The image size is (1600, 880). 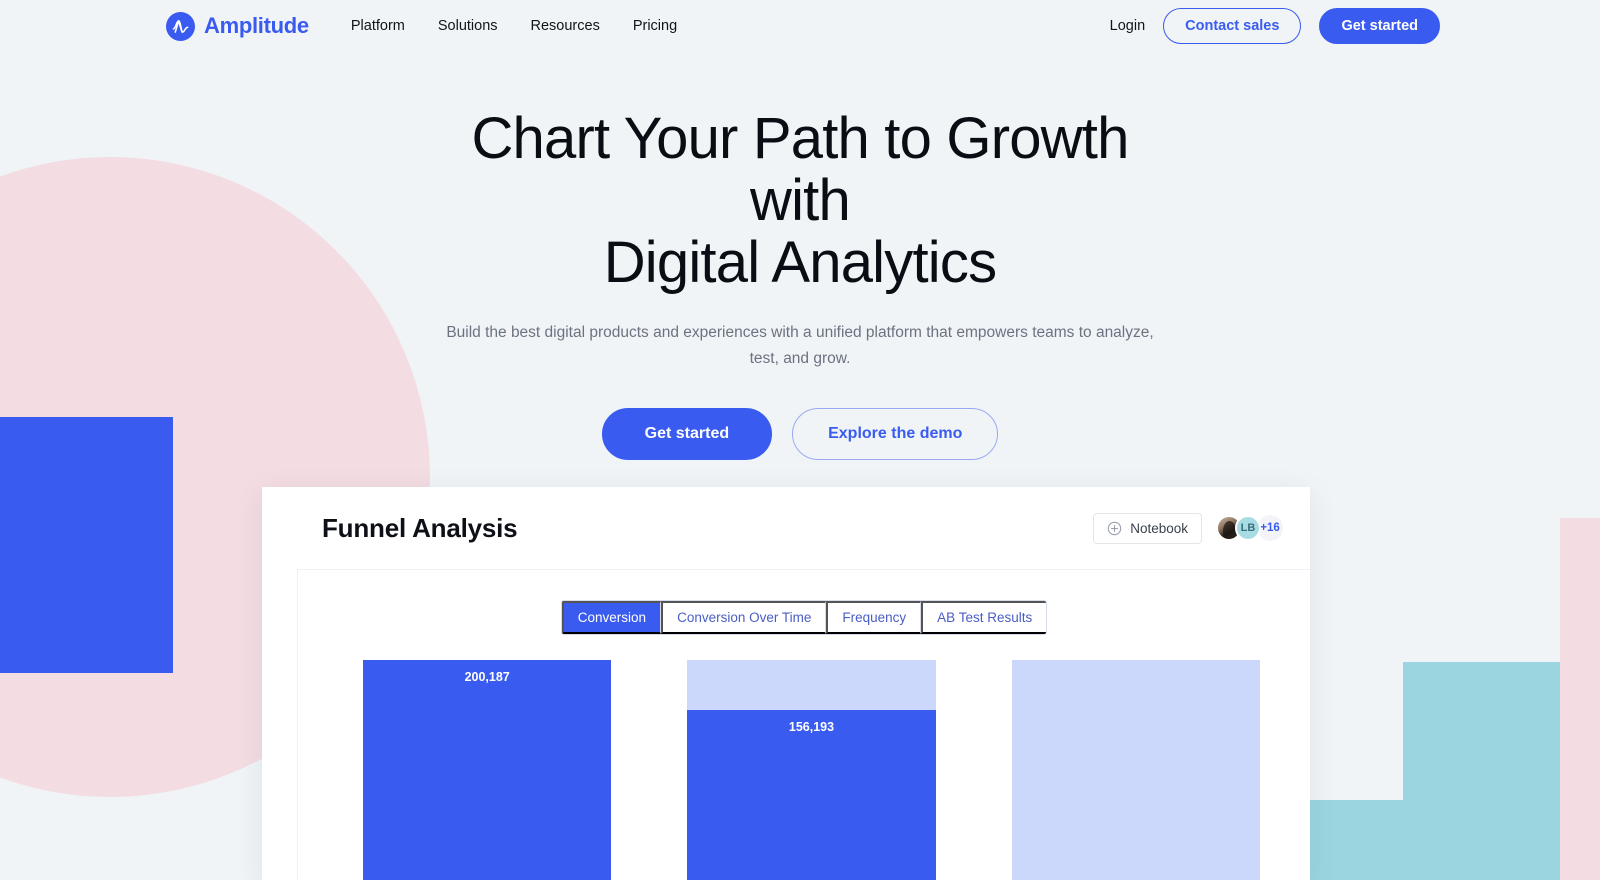 What do you see at coordinates (1248, 528) in the screenshot?
I see `avatar: LB` at bounding box center [1248, 528].